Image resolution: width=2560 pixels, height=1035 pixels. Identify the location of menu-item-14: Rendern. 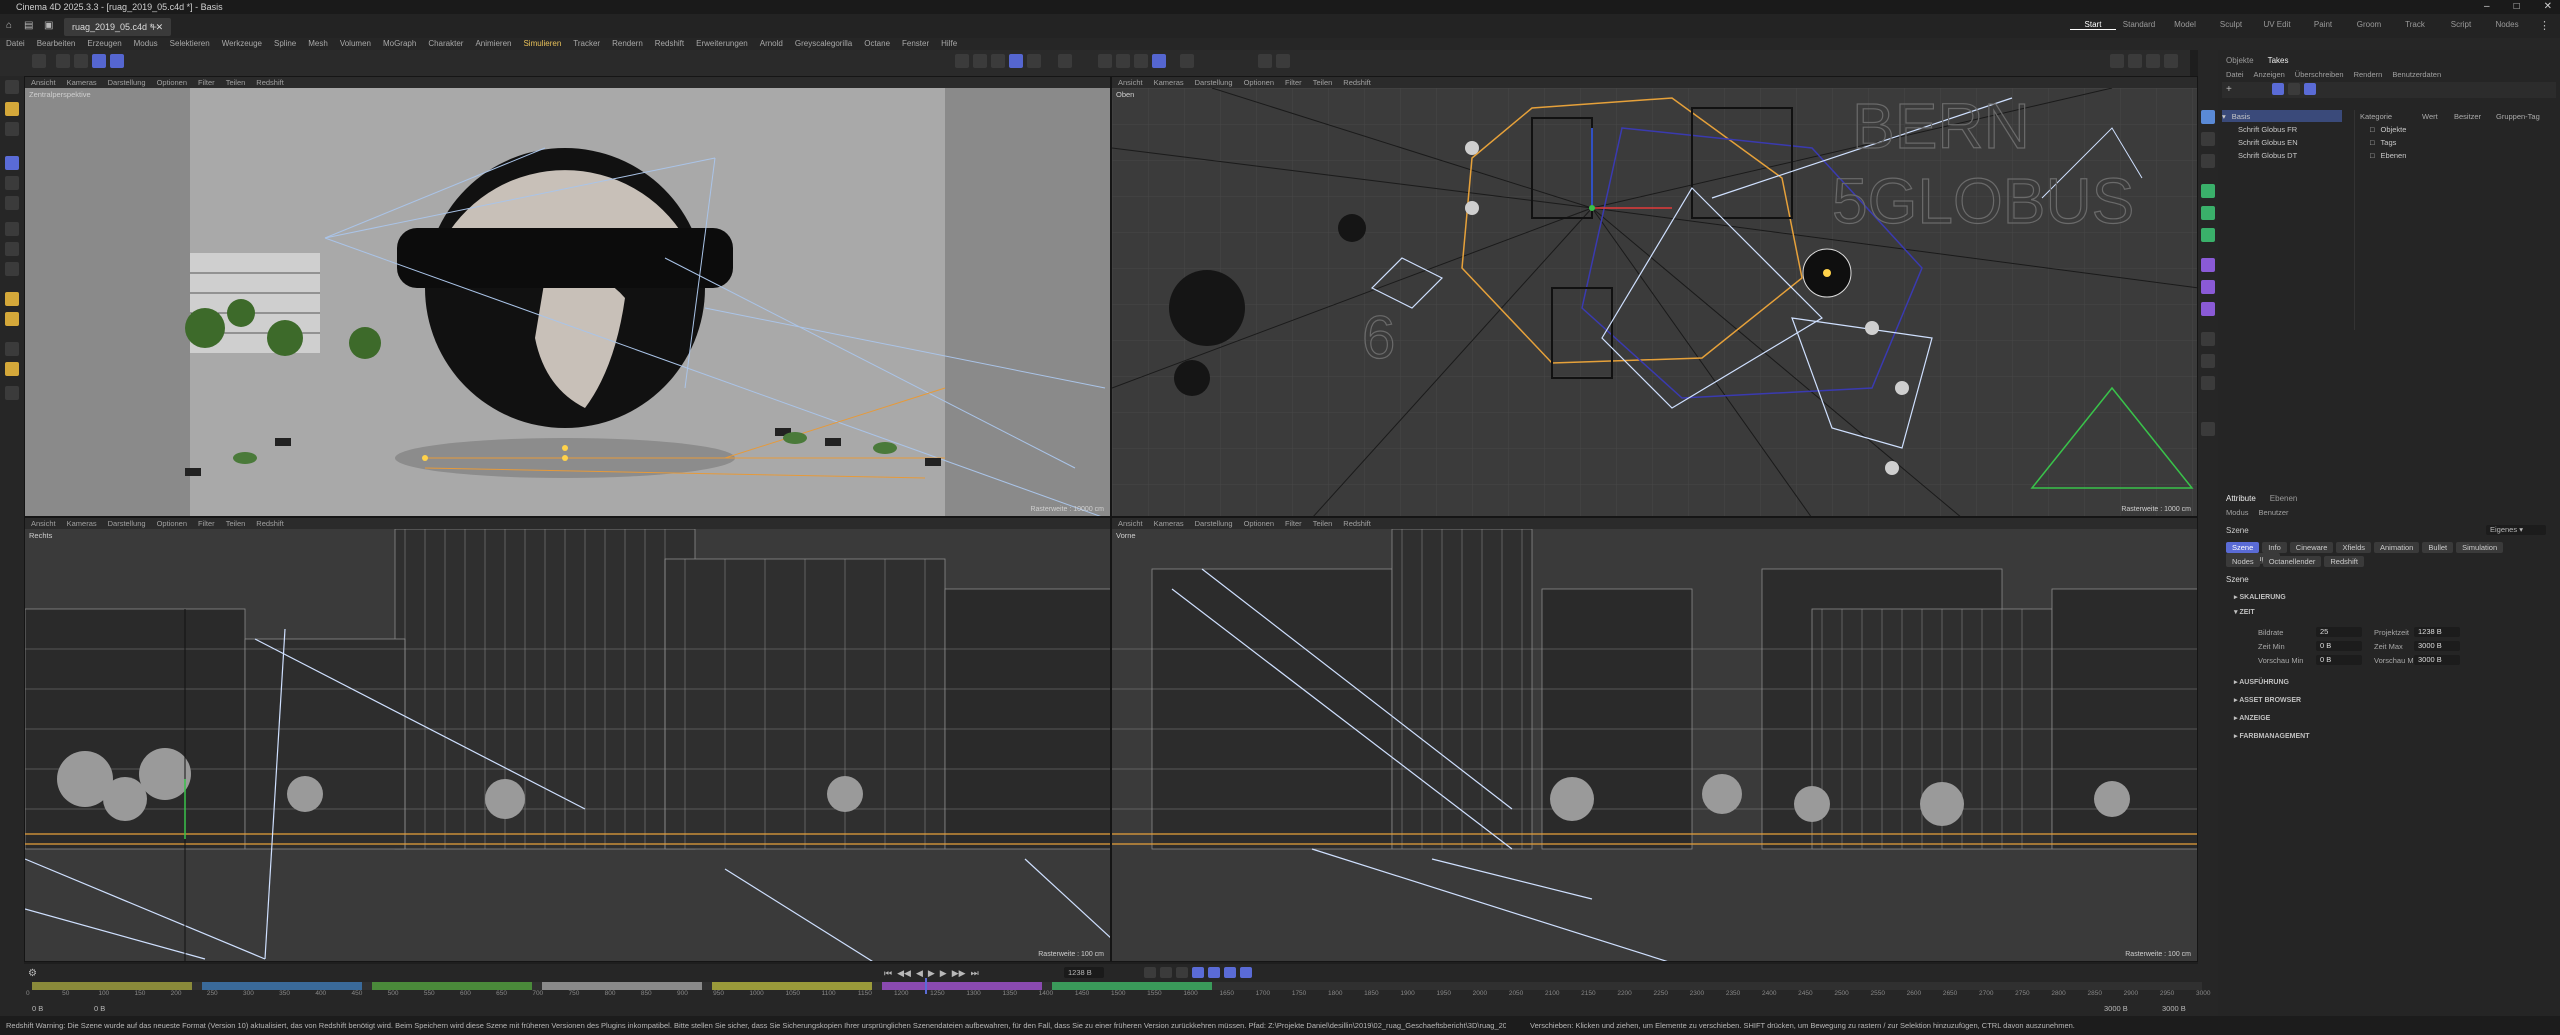
(627, 44).